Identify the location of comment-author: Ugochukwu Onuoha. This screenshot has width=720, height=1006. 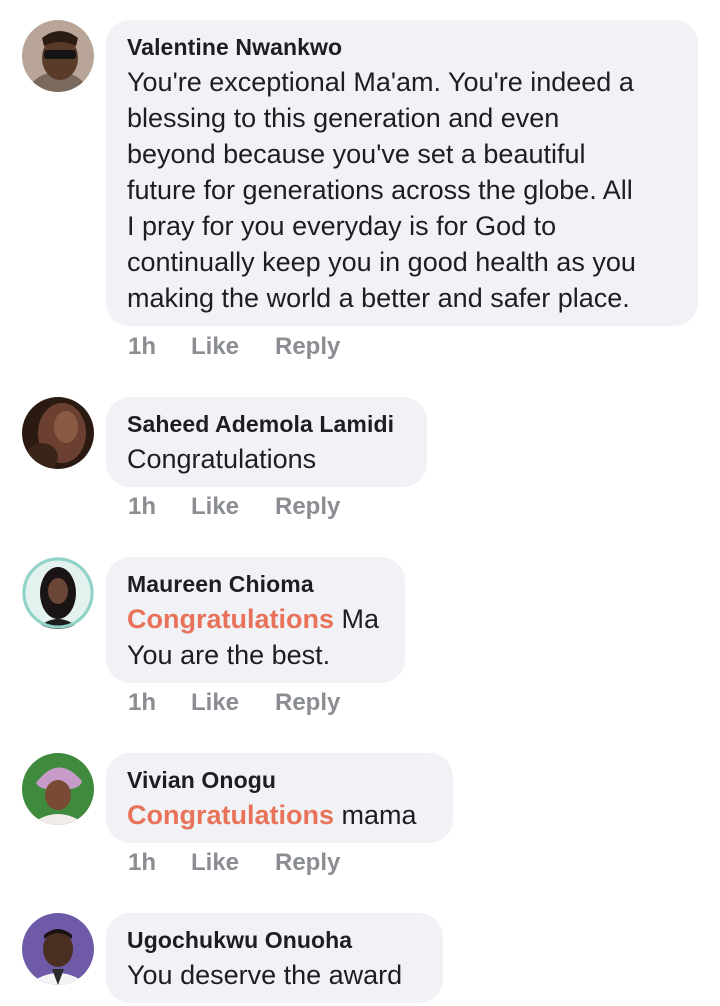
(274, 940).